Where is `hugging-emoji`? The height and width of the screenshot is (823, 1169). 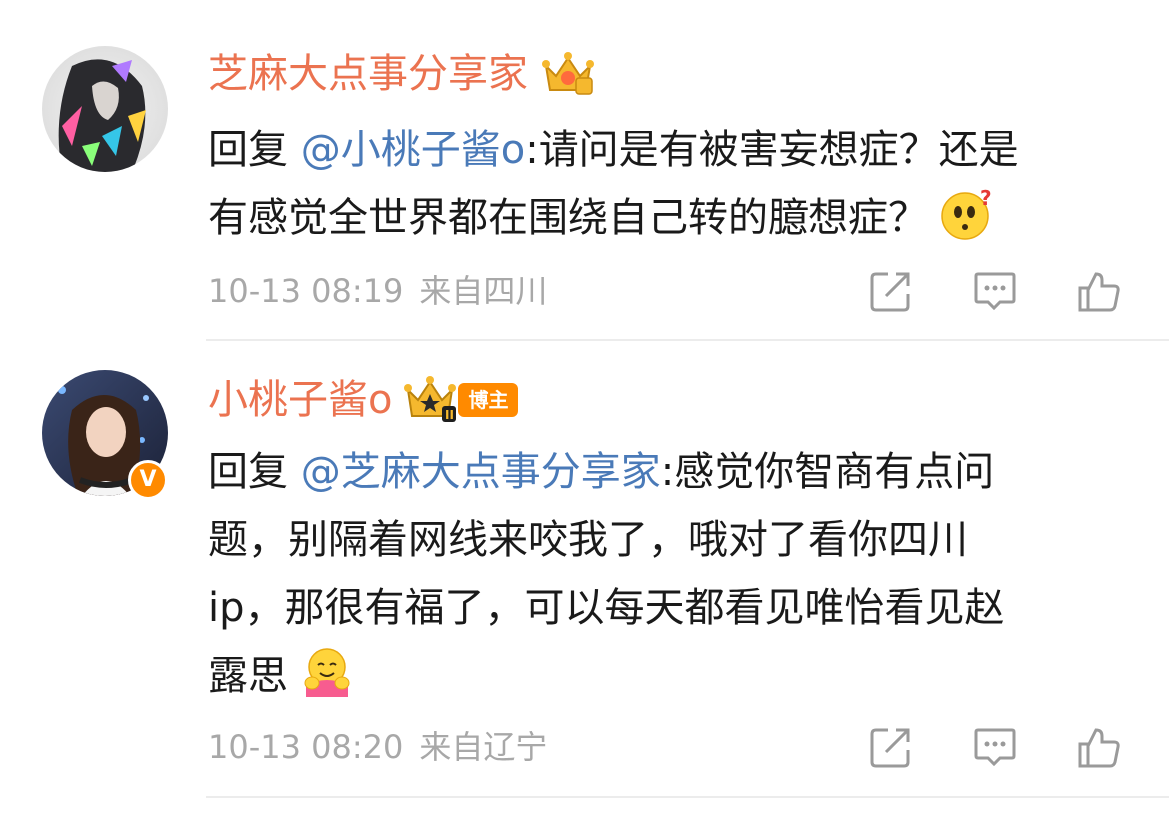
hugging-emoji is located at coordinates (327, 672).